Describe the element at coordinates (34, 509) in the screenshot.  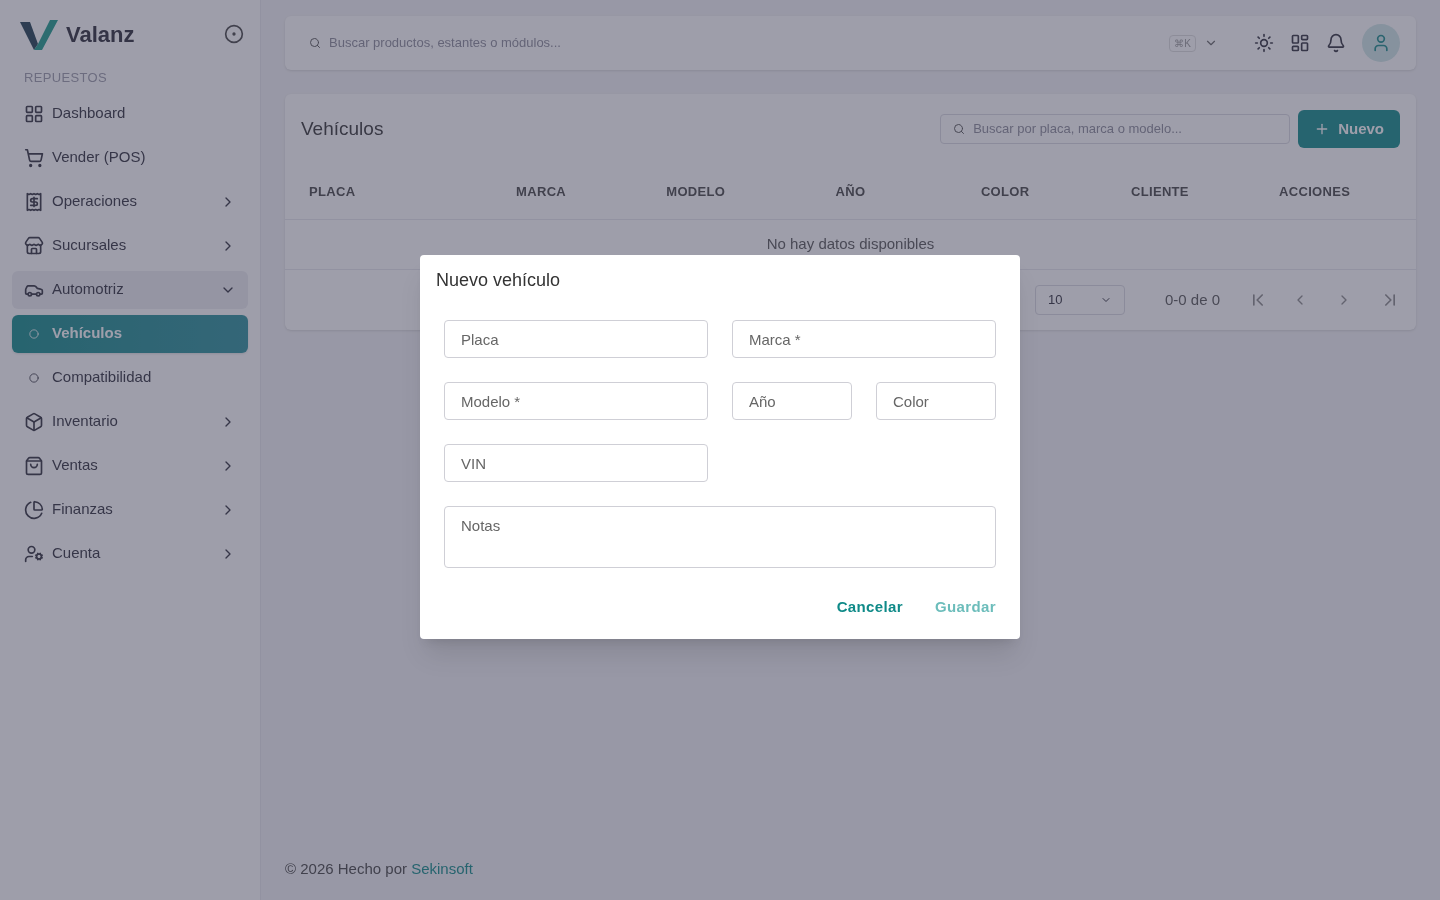
I see `pie-chart-icon` at that location.